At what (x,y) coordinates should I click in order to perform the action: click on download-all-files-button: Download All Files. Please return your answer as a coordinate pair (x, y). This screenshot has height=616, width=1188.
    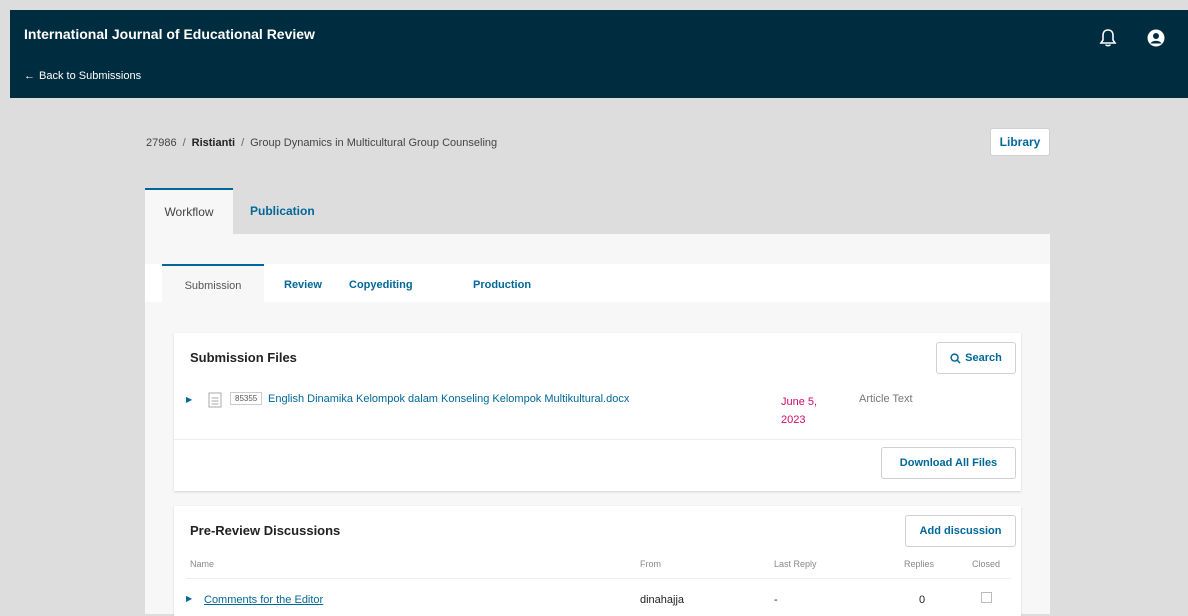
    Looking at the image, I should click on (948, 463).